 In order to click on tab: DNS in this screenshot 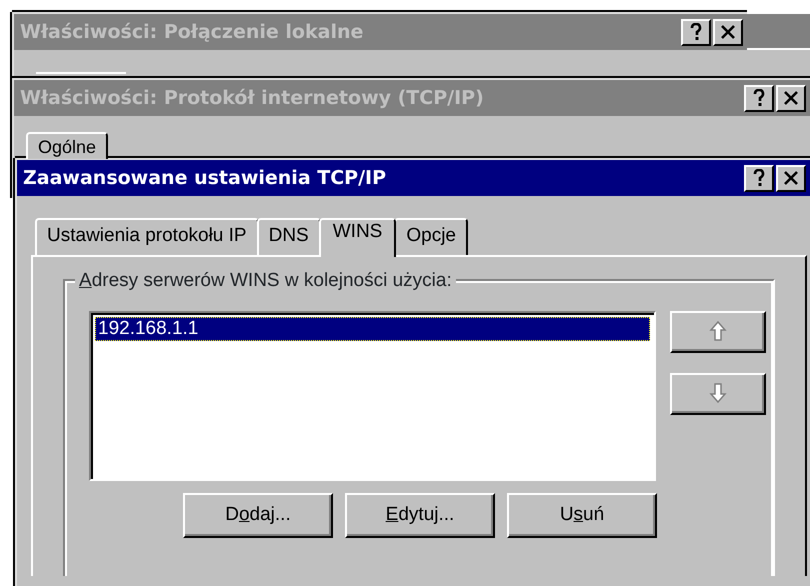, I will do `click(288, 236)`.